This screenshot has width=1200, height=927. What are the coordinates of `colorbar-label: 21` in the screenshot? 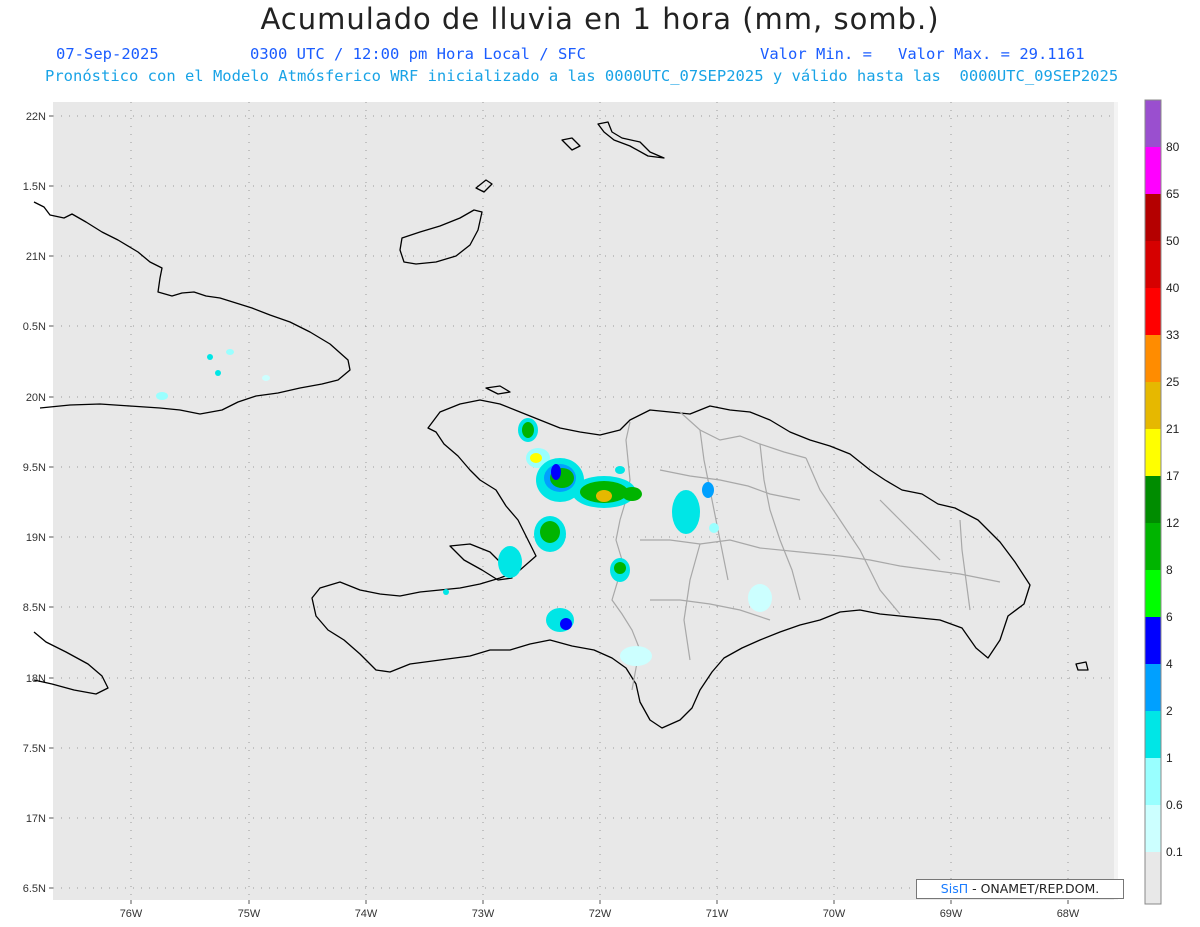 It's located at (1173, 429).